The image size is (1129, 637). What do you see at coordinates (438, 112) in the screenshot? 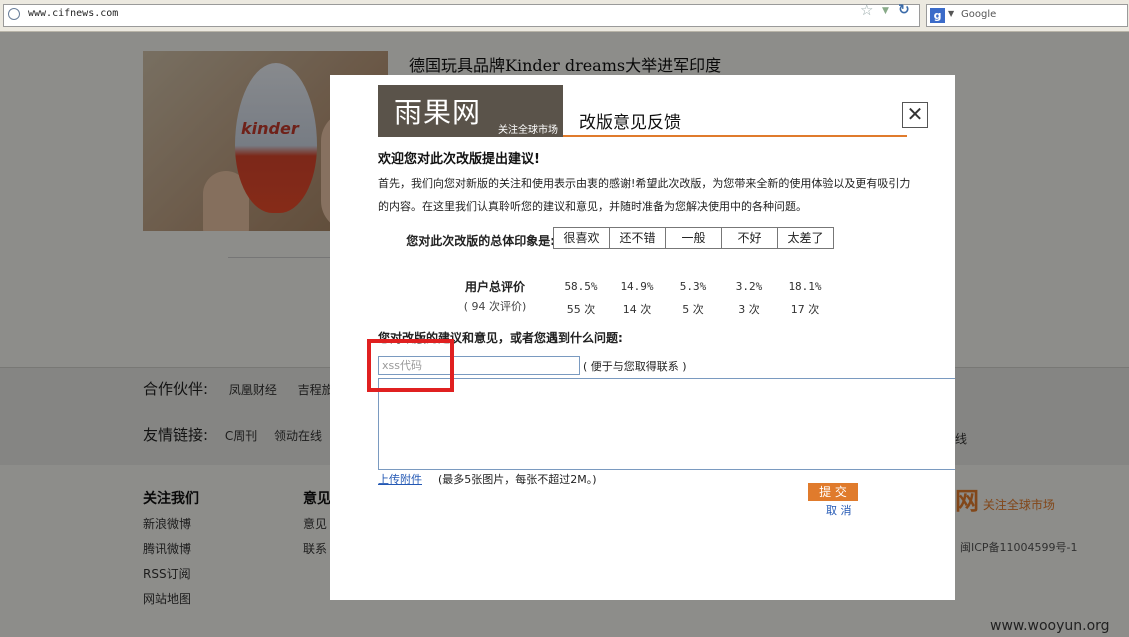
I see `logo-text: 雨果网` at bounding box center [438, 112].